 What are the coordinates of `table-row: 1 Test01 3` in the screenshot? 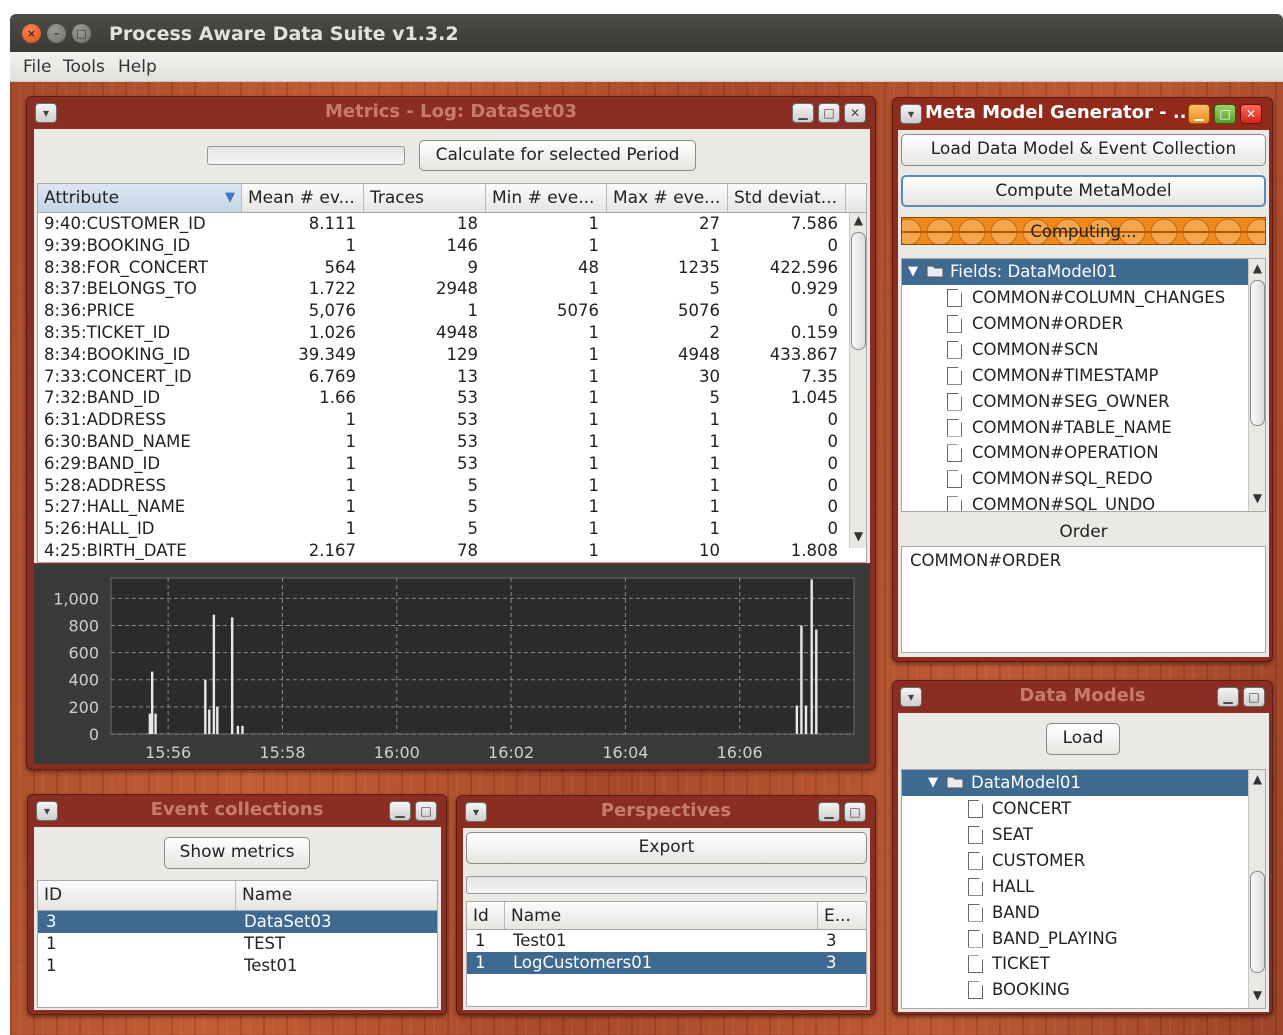 It's located at (666, 941).